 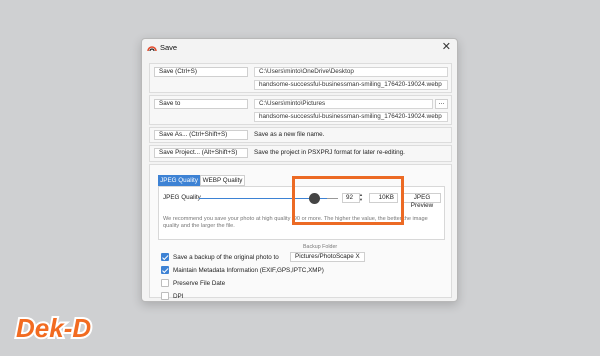 I want to click on dek-d-watermark-logo: Dek-D Dek-D, so click(x=53, y=328).